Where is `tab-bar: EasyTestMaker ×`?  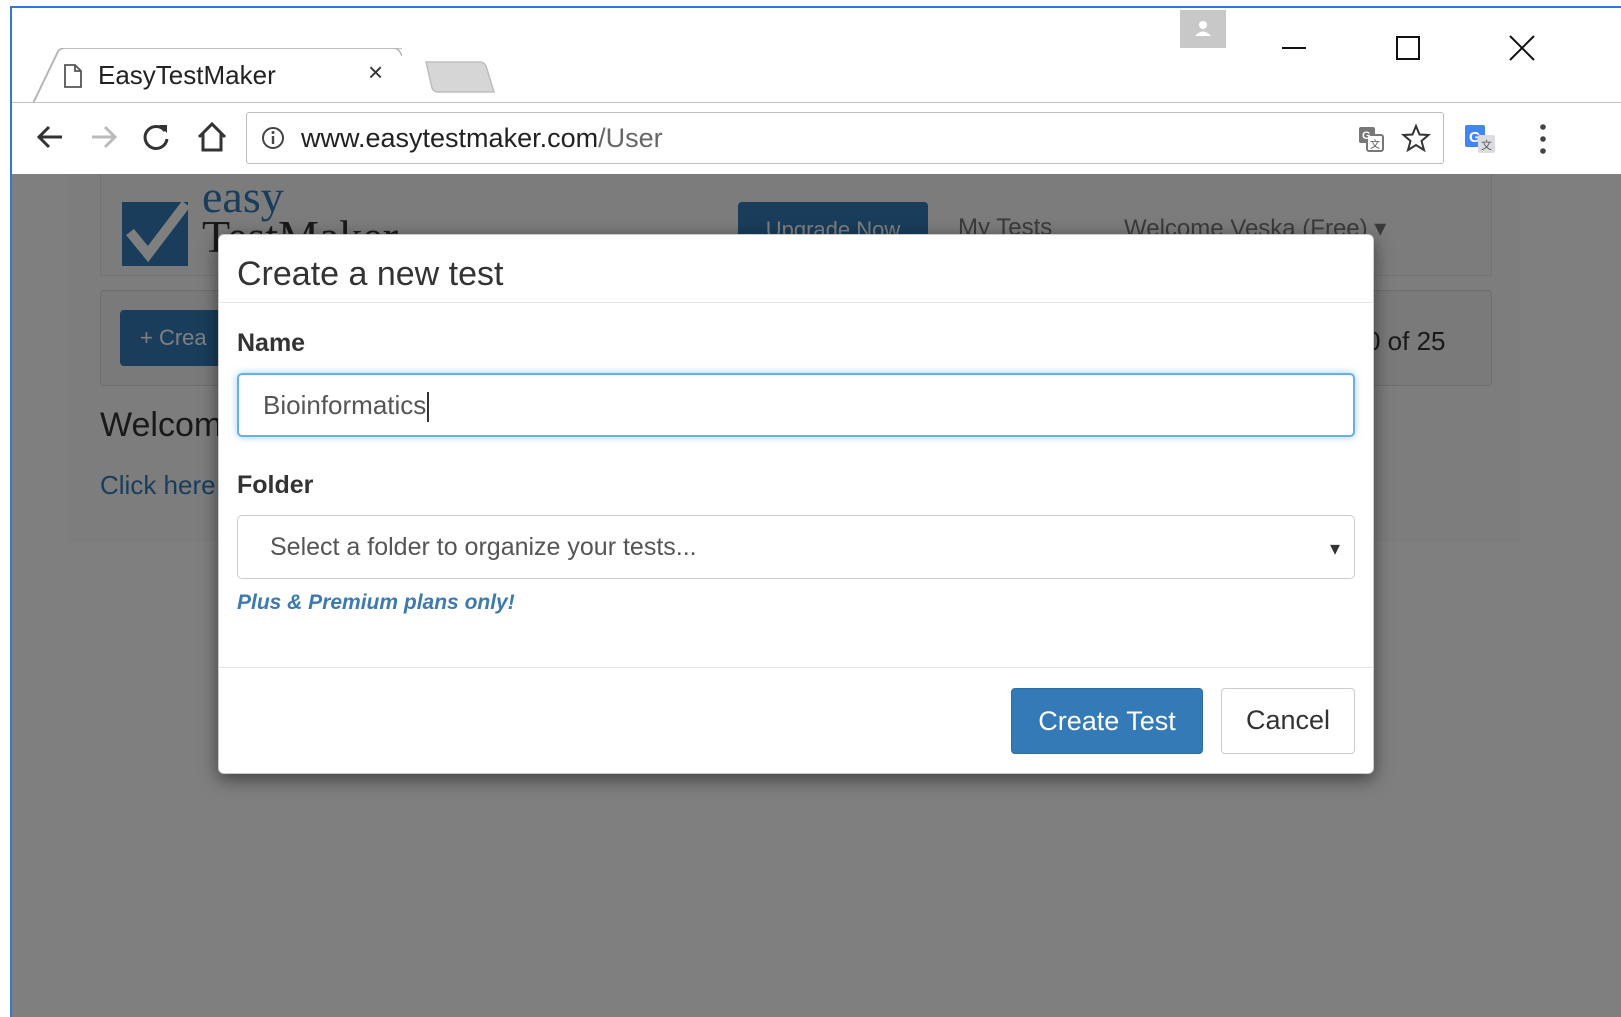 tab-bar: EasyTestMaker × is located at coordinates (816, 57).